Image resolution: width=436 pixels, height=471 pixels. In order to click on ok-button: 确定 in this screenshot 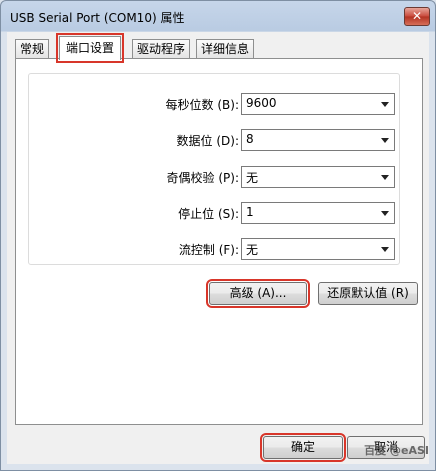, I will do `click(303, 447)`.